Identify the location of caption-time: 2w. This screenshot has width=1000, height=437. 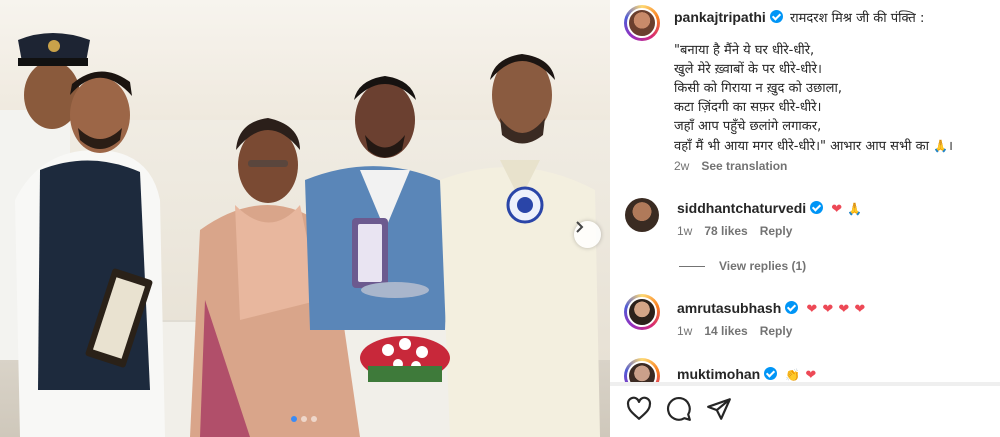
(682, 166).